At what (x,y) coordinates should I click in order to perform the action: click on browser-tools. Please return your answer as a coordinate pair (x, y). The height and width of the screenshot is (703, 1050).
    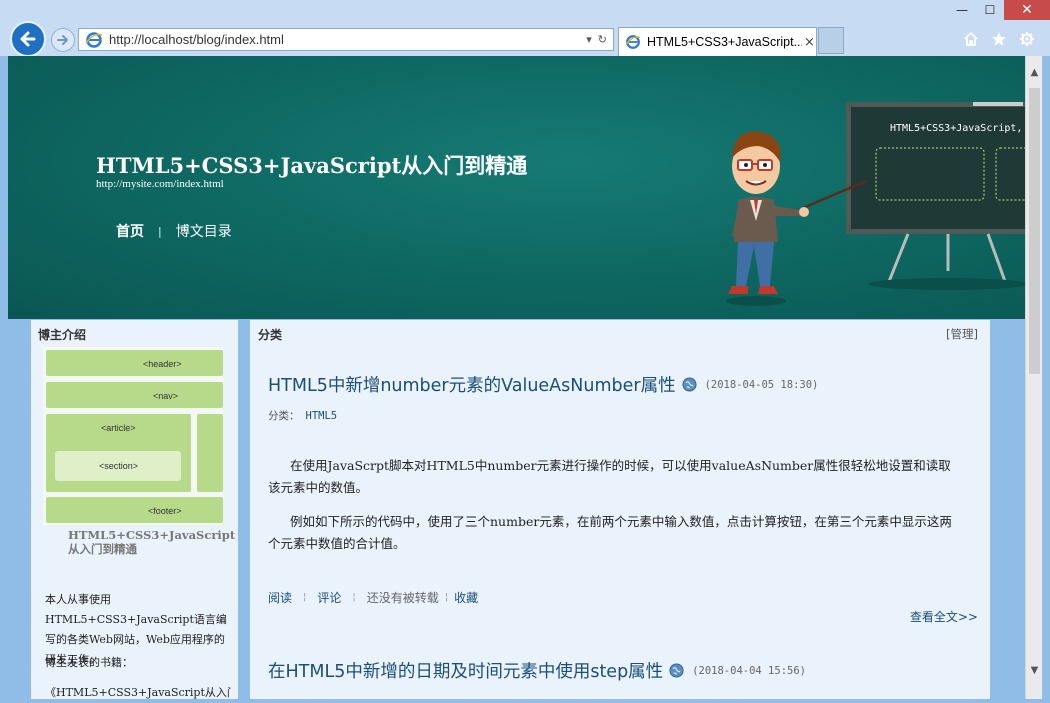
    Looking at the image, I should click on (999, 39).